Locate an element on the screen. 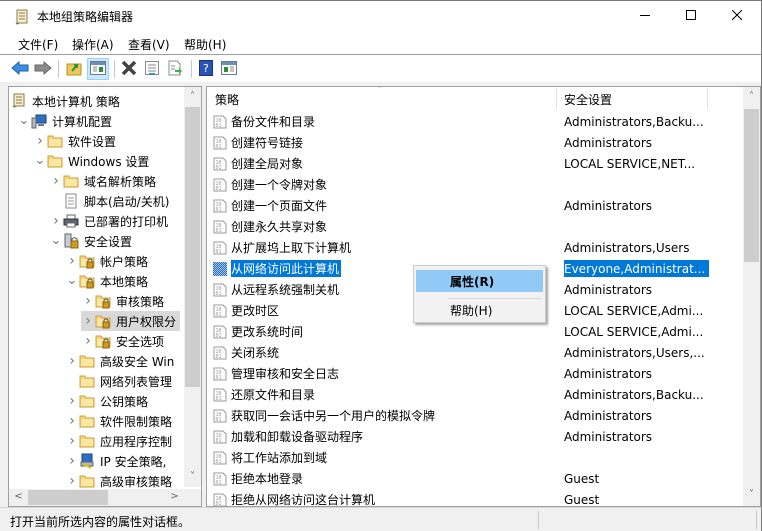 This screenshot has width=762, height=531. show-action-pane-button is located at coordinates (229, 69).